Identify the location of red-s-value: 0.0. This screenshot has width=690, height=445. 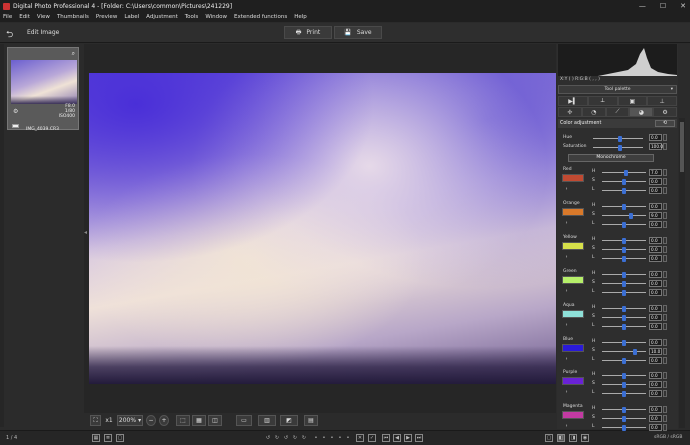
(655, 181).